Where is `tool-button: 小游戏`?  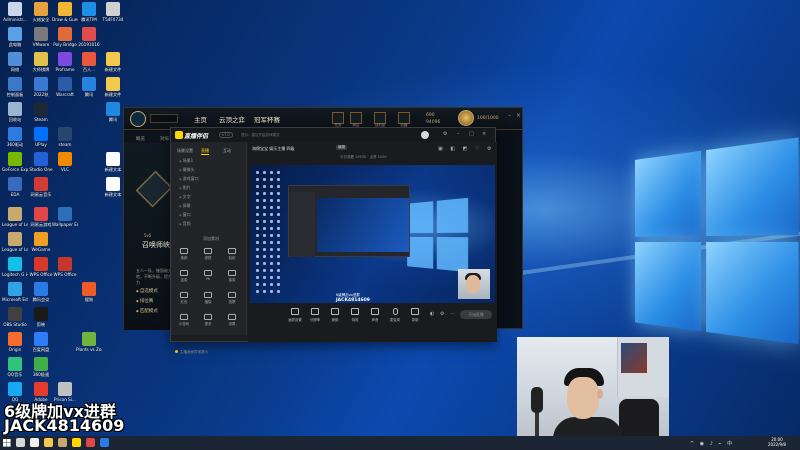
tool-button: 小游戏 is located at coordinates (184, 320).